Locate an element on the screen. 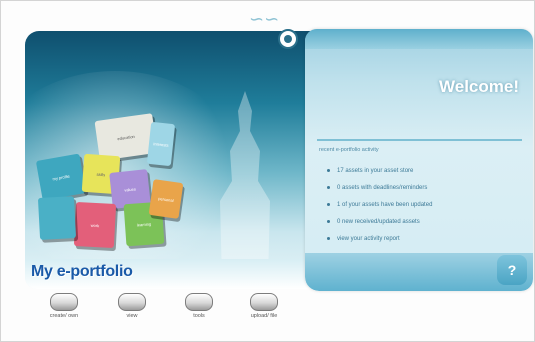  puzzle-piece-my-profile: my profile is located at coordinates (61, 177).